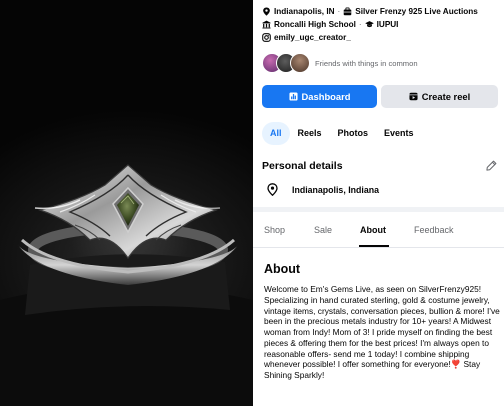 This screenshot has width=504, height=406. I want to click on create-reel-label: Create reel, so click(446, 96).